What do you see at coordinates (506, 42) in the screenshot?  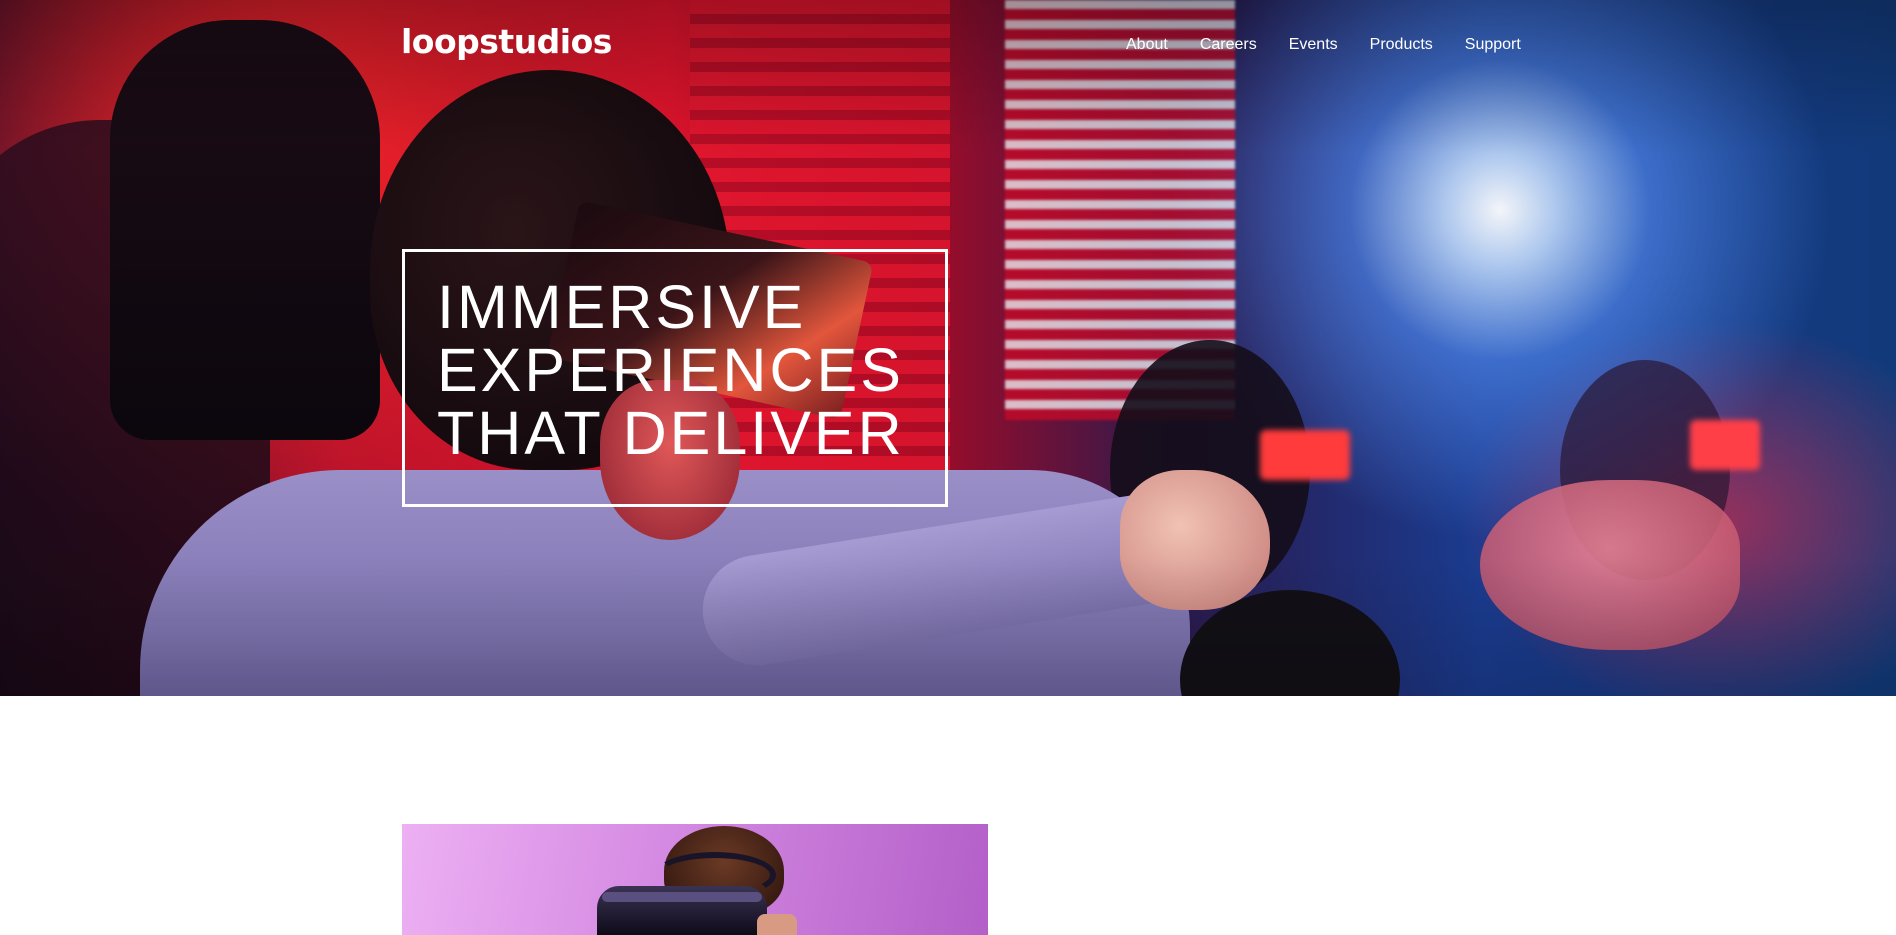 I see `logo: loopstudios` at bounding box center [506, 42].